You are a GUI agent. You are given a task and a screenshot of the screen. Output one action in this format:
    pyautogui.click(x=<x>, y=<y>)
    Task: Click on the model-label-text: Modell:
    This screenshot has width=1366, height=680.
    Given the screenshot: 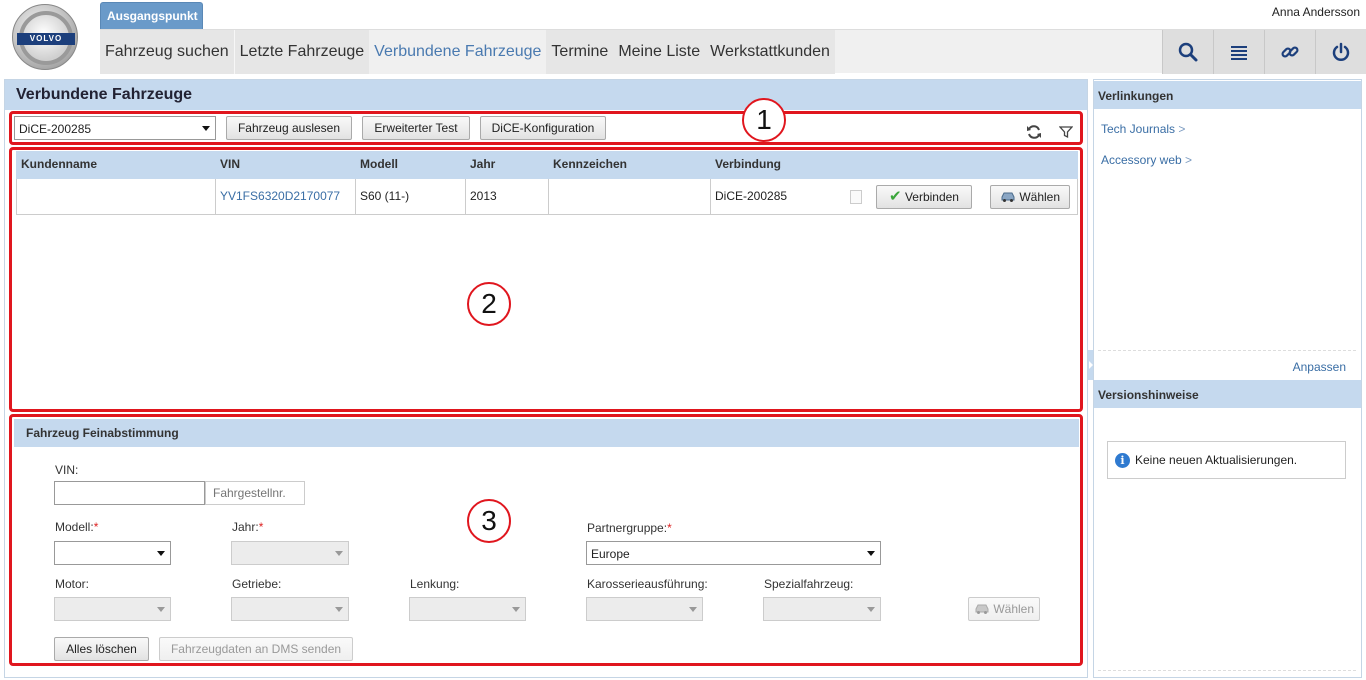 What is the action you would take?
    pyautogui.click(x=74, y=527)
    